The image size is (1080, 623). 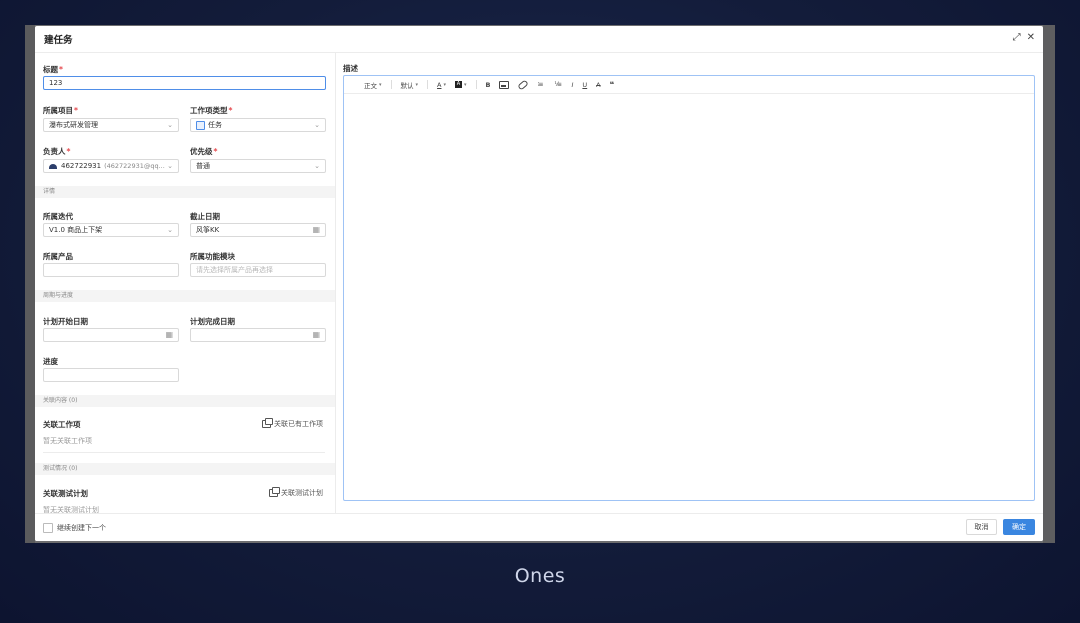 What do you see at coordinates (441, 85) in the screenshot?
I see `font-color-icon: A ▾` at bounding box center [441, 85].